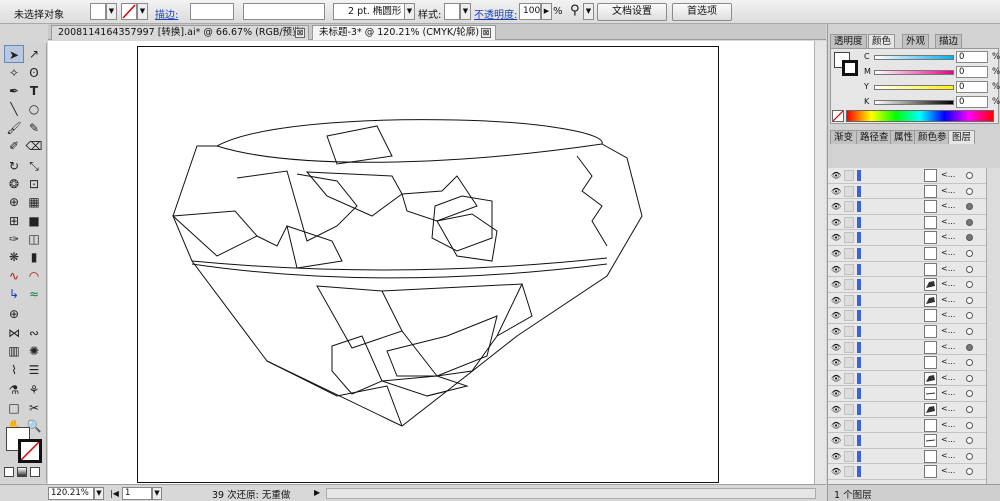 The width and height of the screenshot is (1000, 501). What do you see at coordinates (546, 11) in the screenshot?
I see `opacity-dropdown: ▶` at bounding box center [546, 11].